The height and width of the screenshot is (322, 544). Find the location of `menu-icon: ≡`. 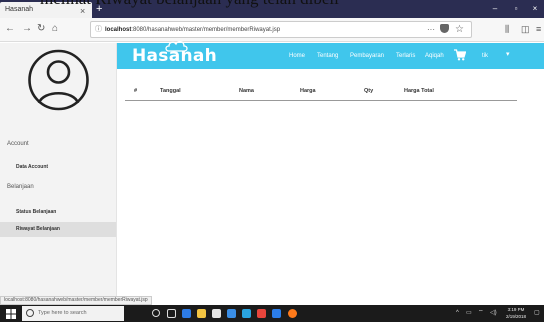

menu-icon: ≡ is located at coordinates (538, 29).